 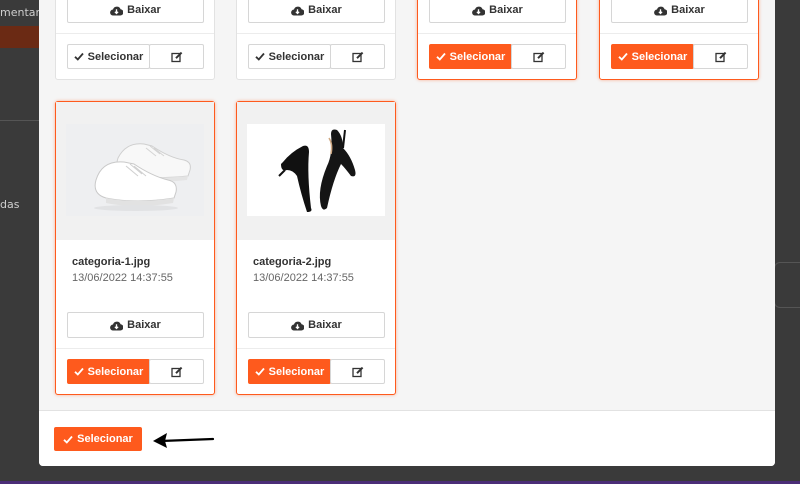 What do you see at coordinates (20, 37) in the screenshot?
I see `background-orange-bar` at bounding box center [20, 37].